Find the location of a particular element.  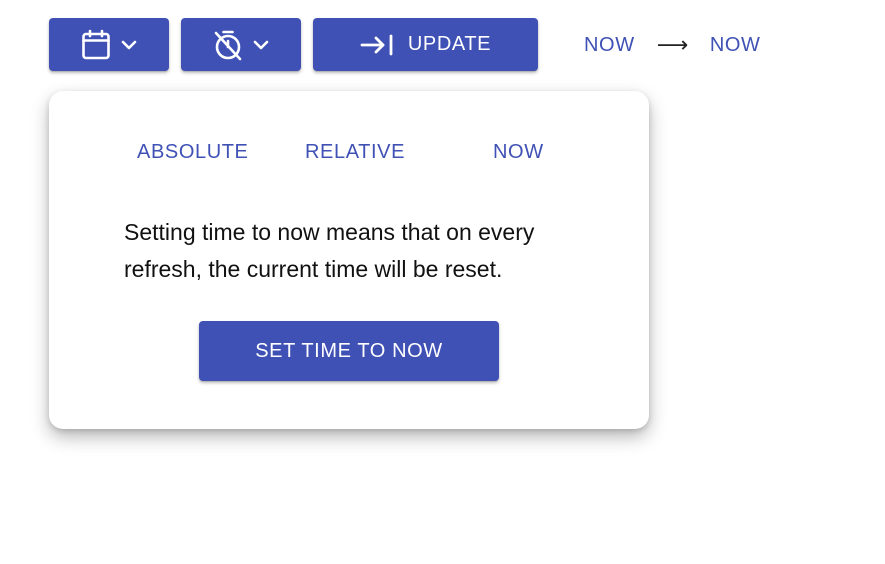

tab-absolute: ABSOLUTE is located at coordinates (193, 152).